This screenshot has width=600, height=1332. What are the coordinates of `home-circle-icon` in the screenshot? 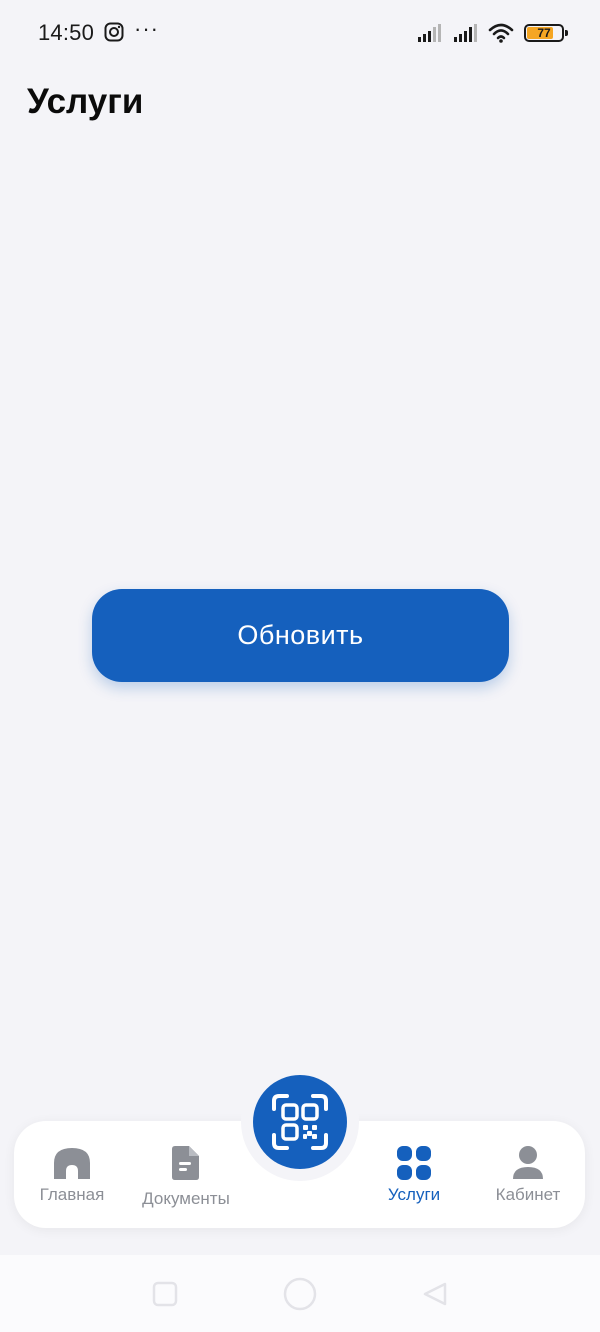 It's located at (300, 1294).